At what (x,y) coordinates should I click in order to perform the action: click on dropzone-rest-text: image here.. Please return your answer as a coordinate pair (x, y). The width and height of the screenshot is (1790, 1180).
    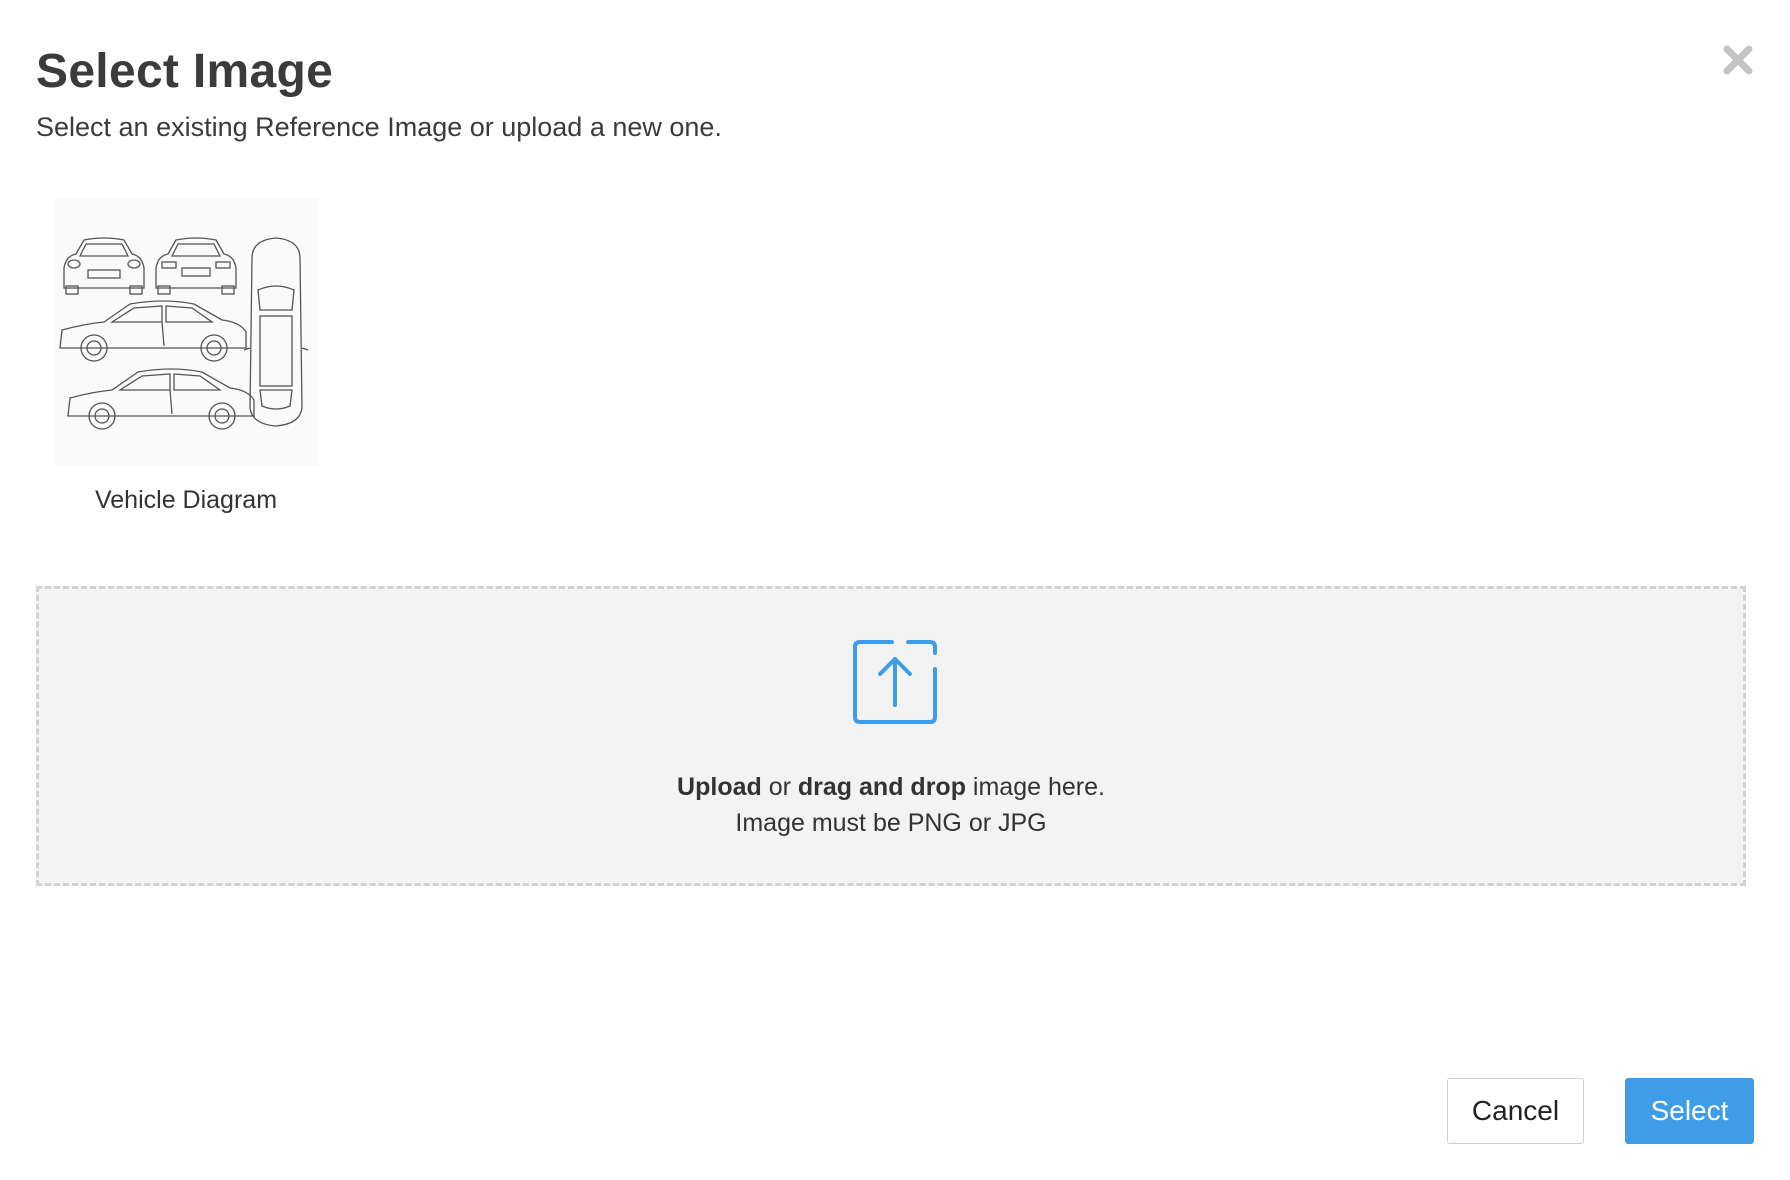
    Looking at the image, I should click on (1038, 787).